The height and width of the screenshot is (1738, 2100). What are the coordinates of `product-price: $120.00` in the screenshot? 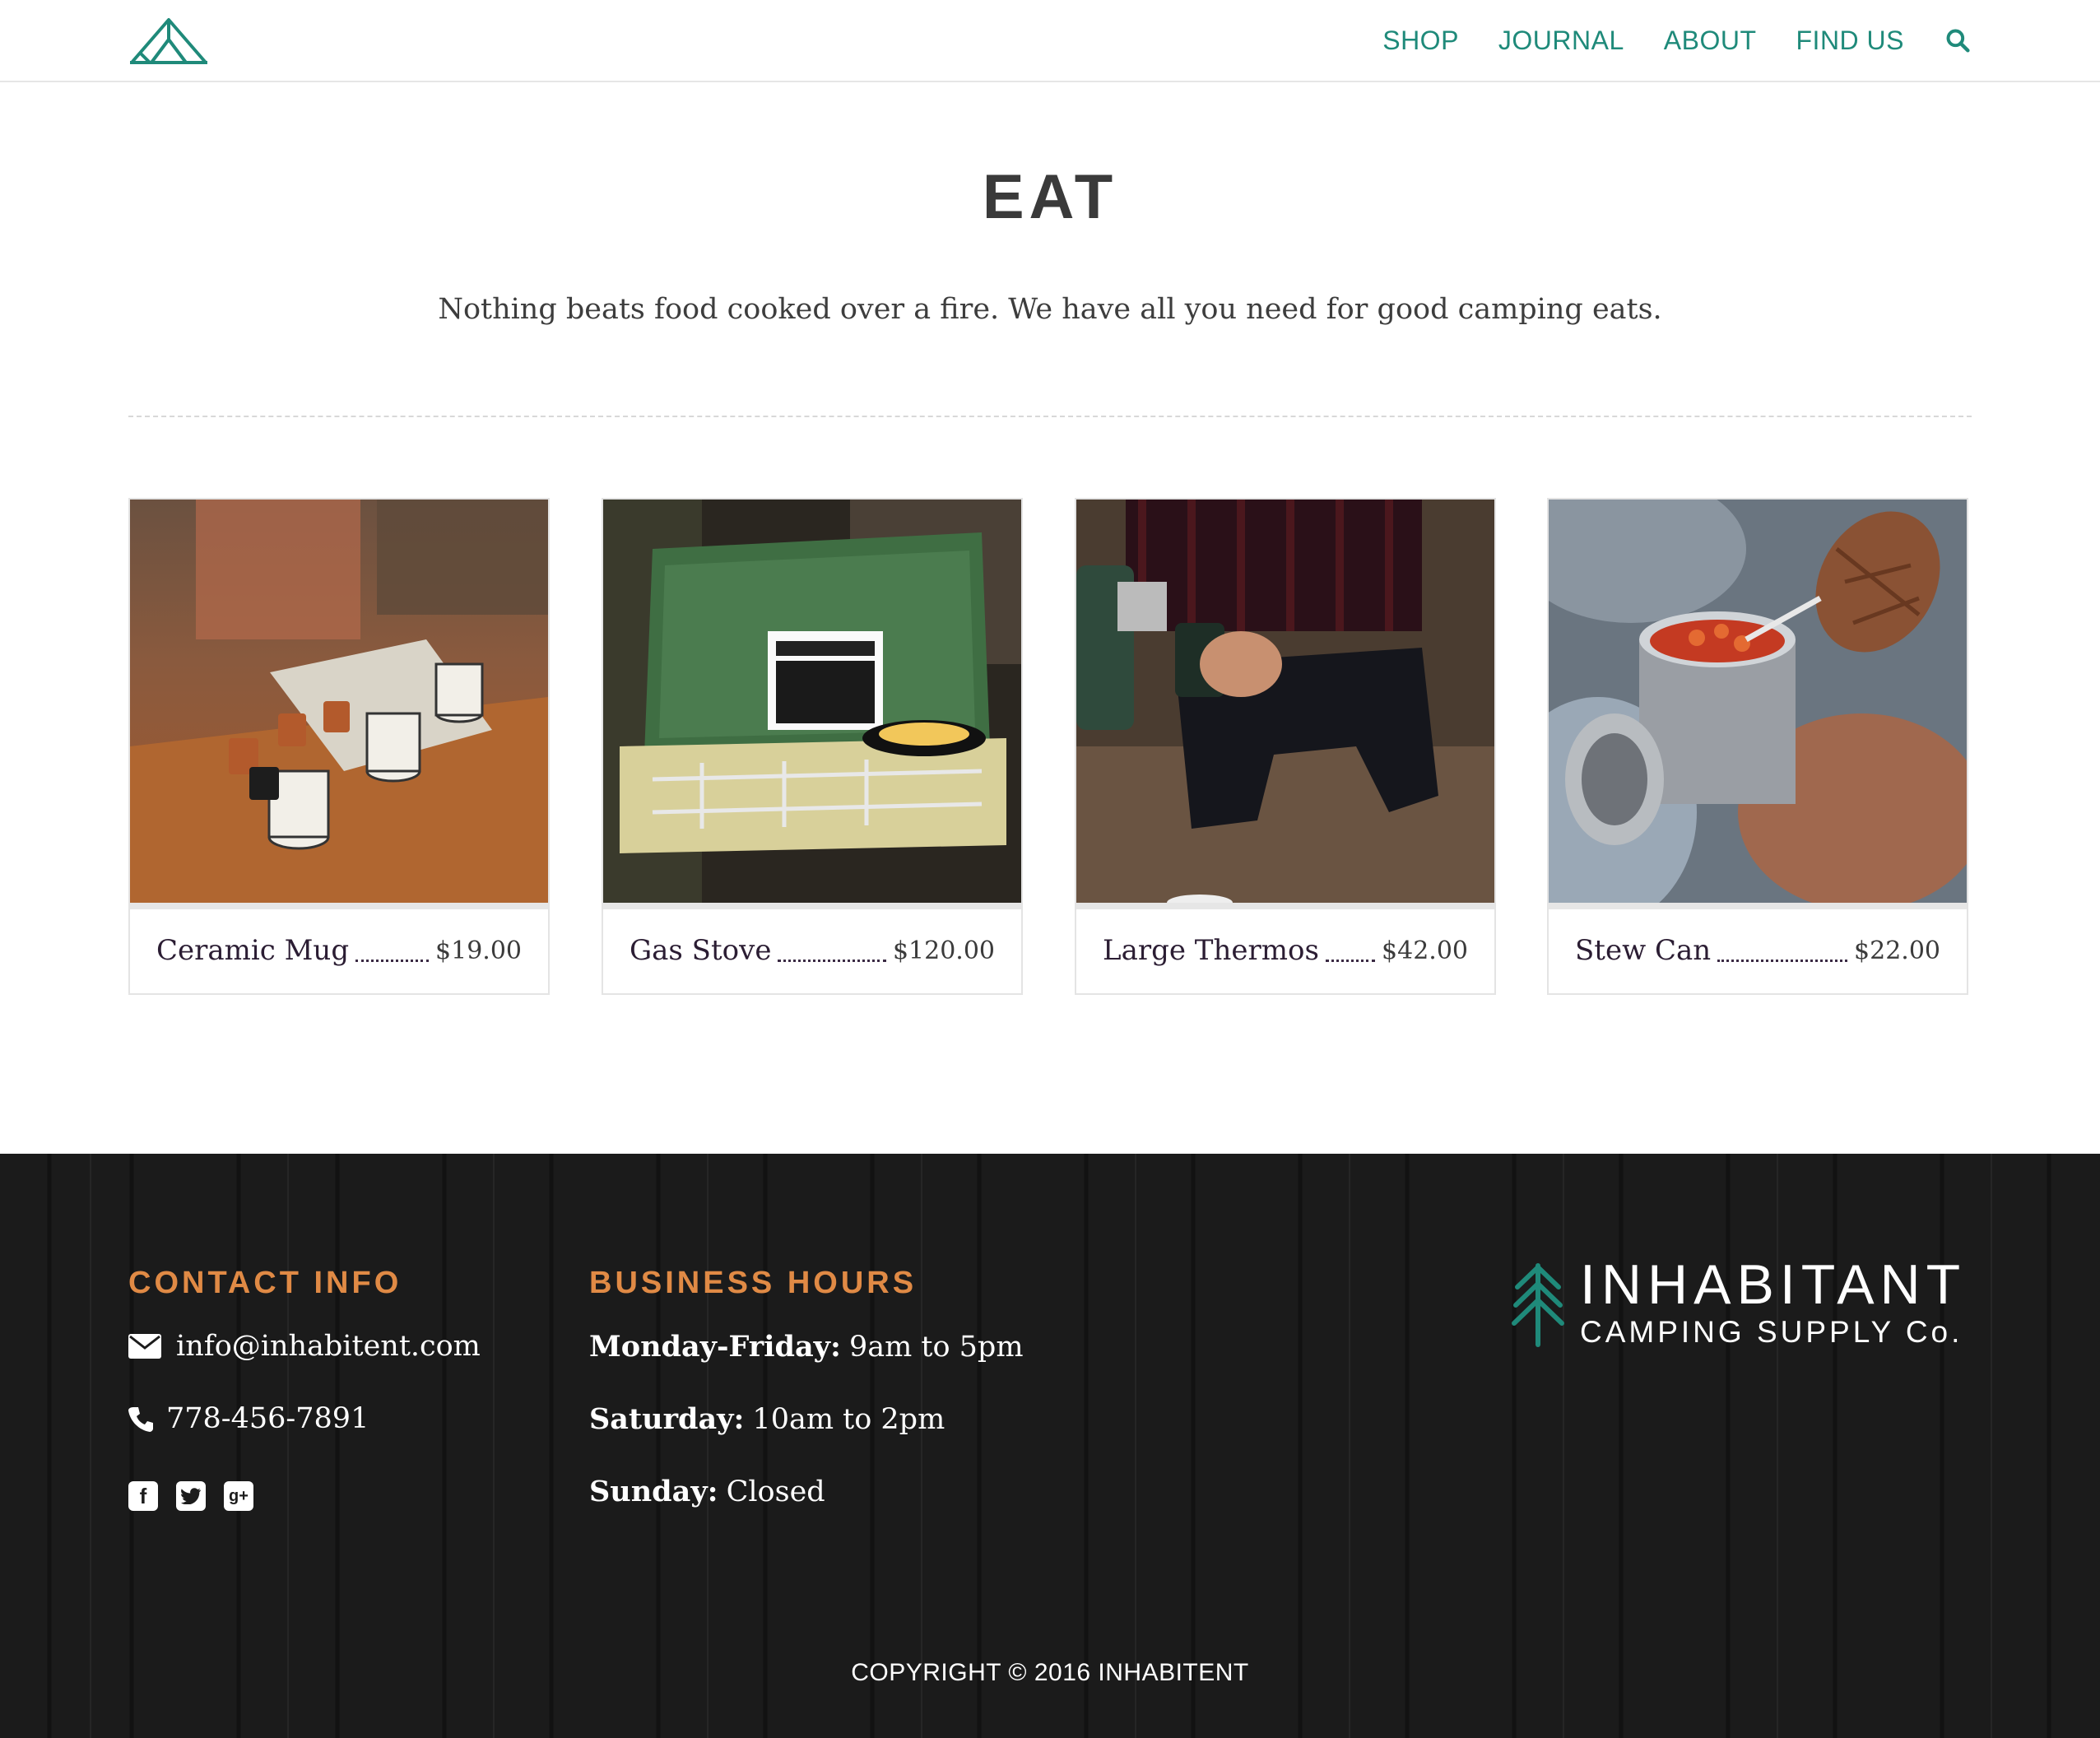 It's located at (944, 950).